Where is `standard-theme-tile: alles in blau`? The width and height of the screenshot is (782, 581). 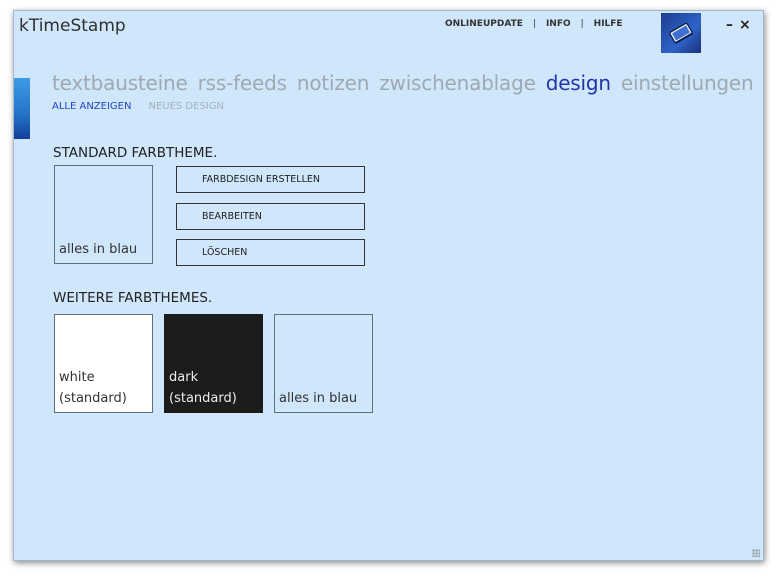
standard-theme-tile: alles in blau is located at coordinates (103, 214).